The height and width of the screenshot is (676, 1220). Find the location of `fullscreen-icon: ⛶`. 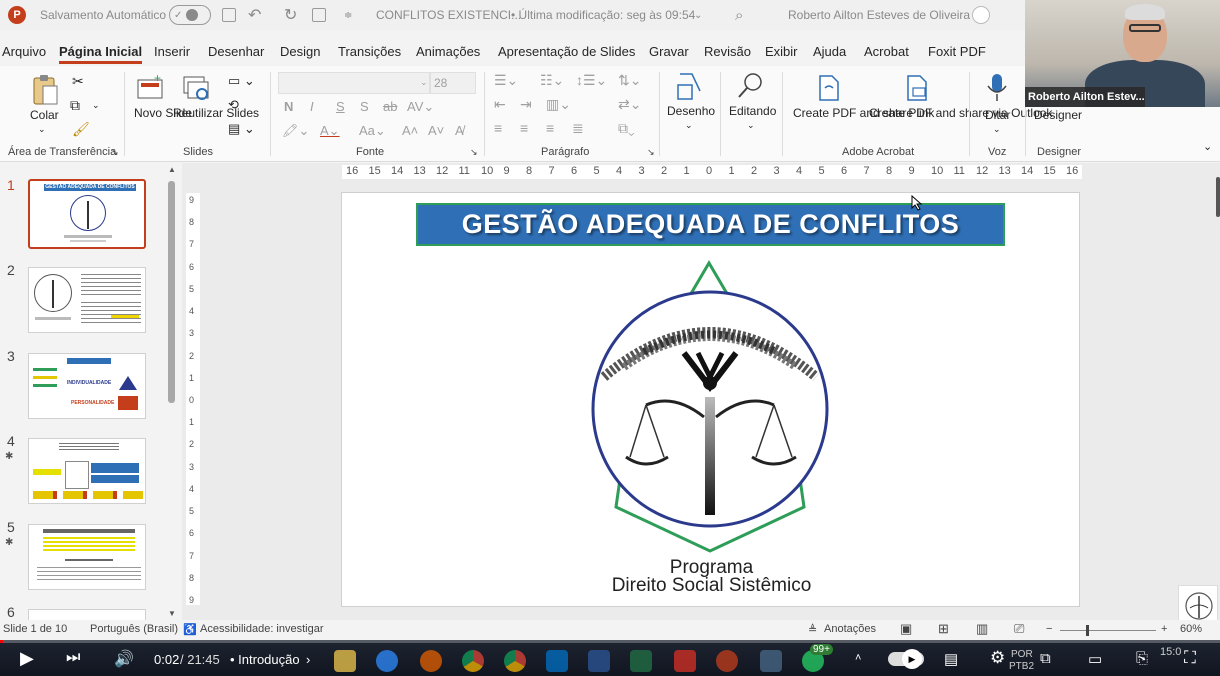

fullscreen-icon: ⛶ is located at coordinates (1190, 658).